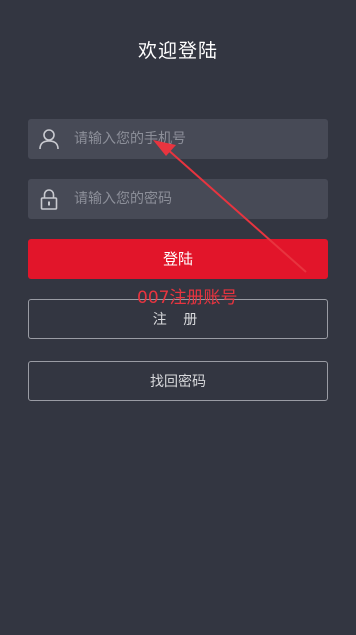 The image size is (356, 635). I want to click on annotation-label: 007注册账号, so click(187, 298).